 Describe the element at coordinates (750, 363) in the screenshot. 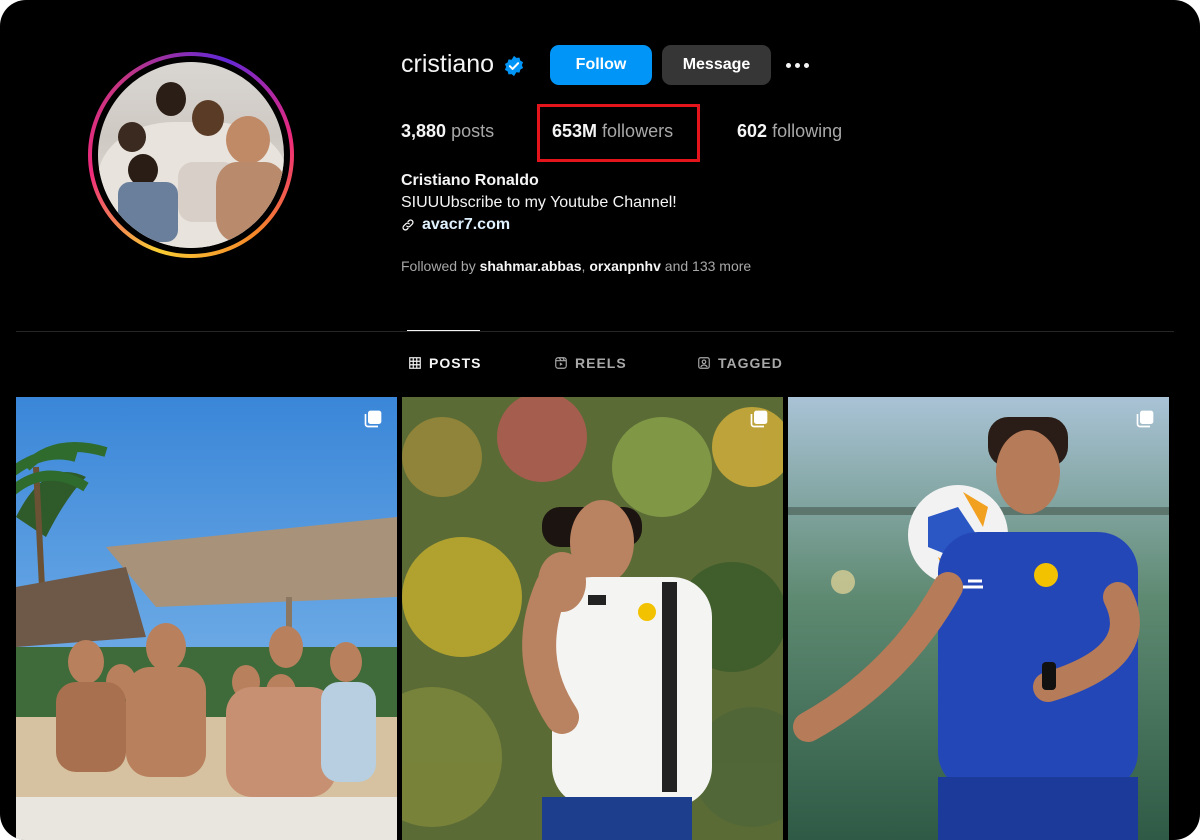

I see `tab-tagged-label: TAGGED` at that location.